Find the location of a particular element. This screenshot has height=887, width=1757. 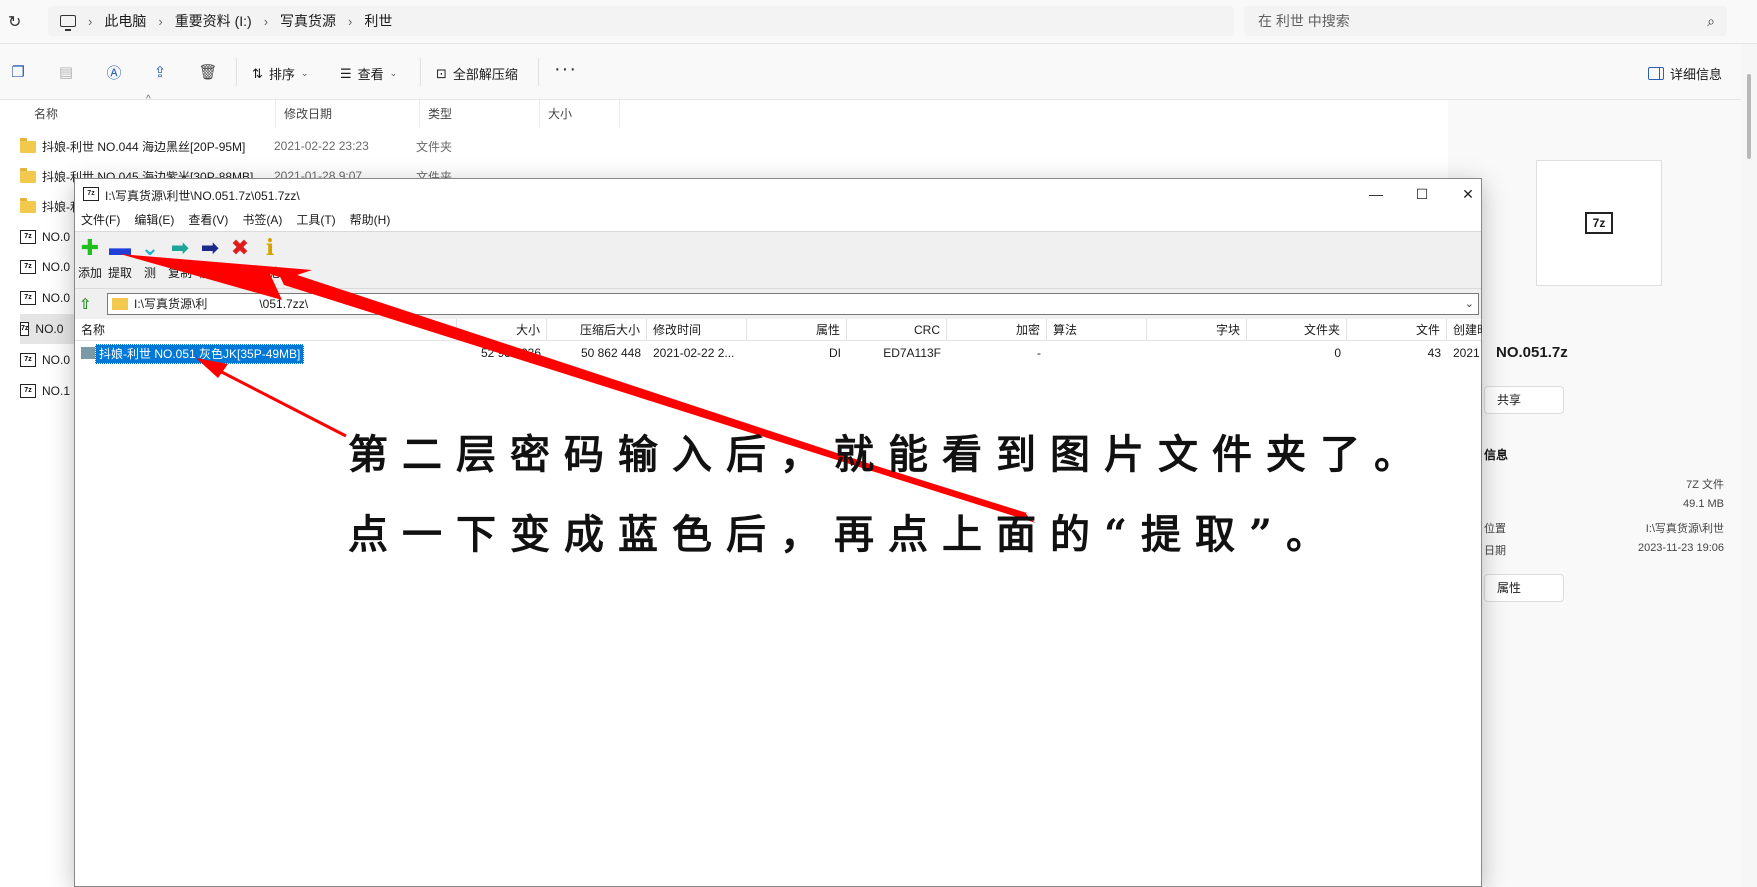

column-files: 文件 is located at coordinates (1397, 330).